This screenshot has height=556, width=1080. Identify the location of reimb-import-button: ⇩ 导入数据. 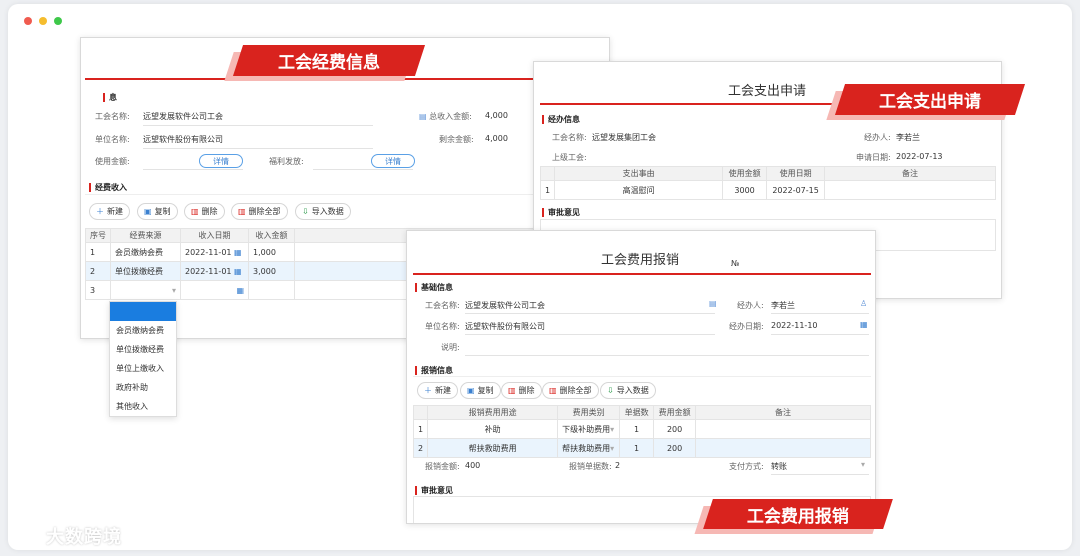
(628, 390).